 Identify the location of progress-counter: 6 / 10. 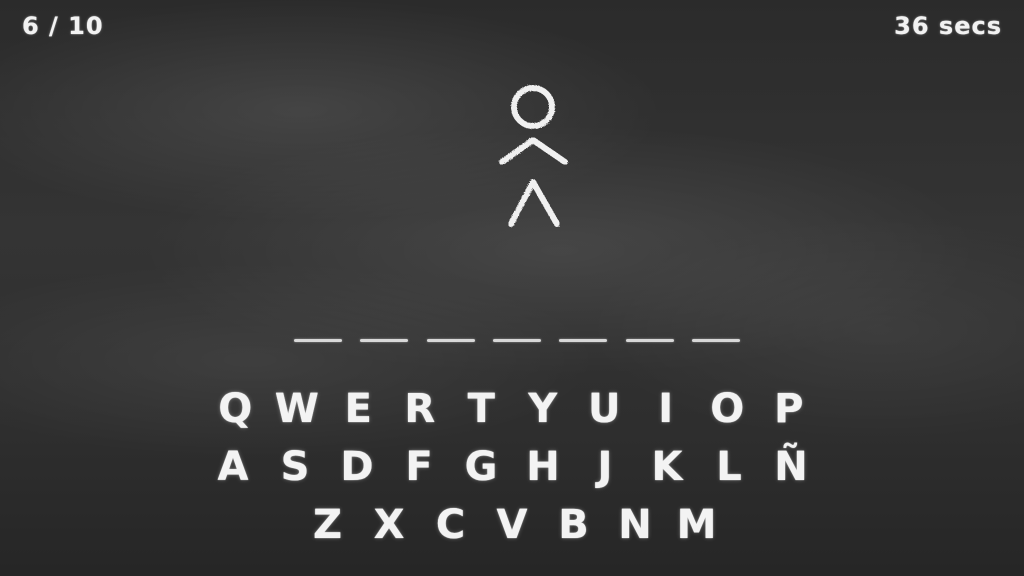
(63, 26).